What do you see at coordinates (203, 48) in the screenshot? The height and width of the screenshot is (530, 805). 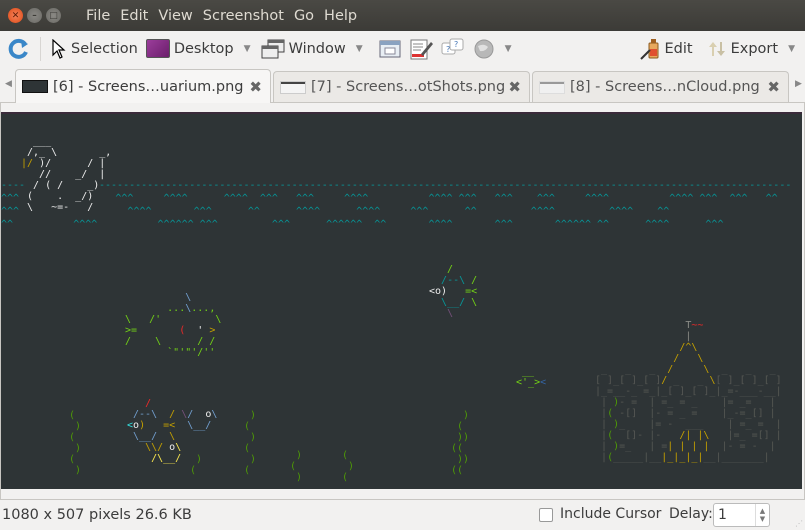 I see `desktop-label: Desktop` at bounding box center [203, 48].